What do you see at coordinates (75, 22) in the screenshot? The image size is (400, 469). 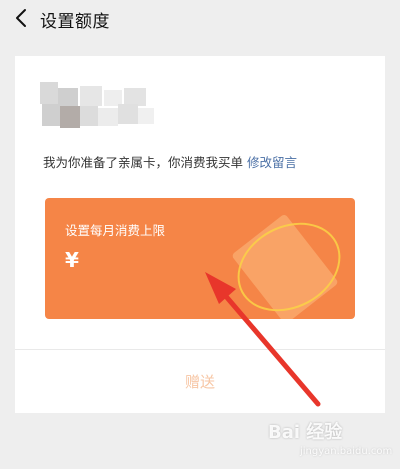 I see `page-title: 设置额度` at bounding box center [75, 22].